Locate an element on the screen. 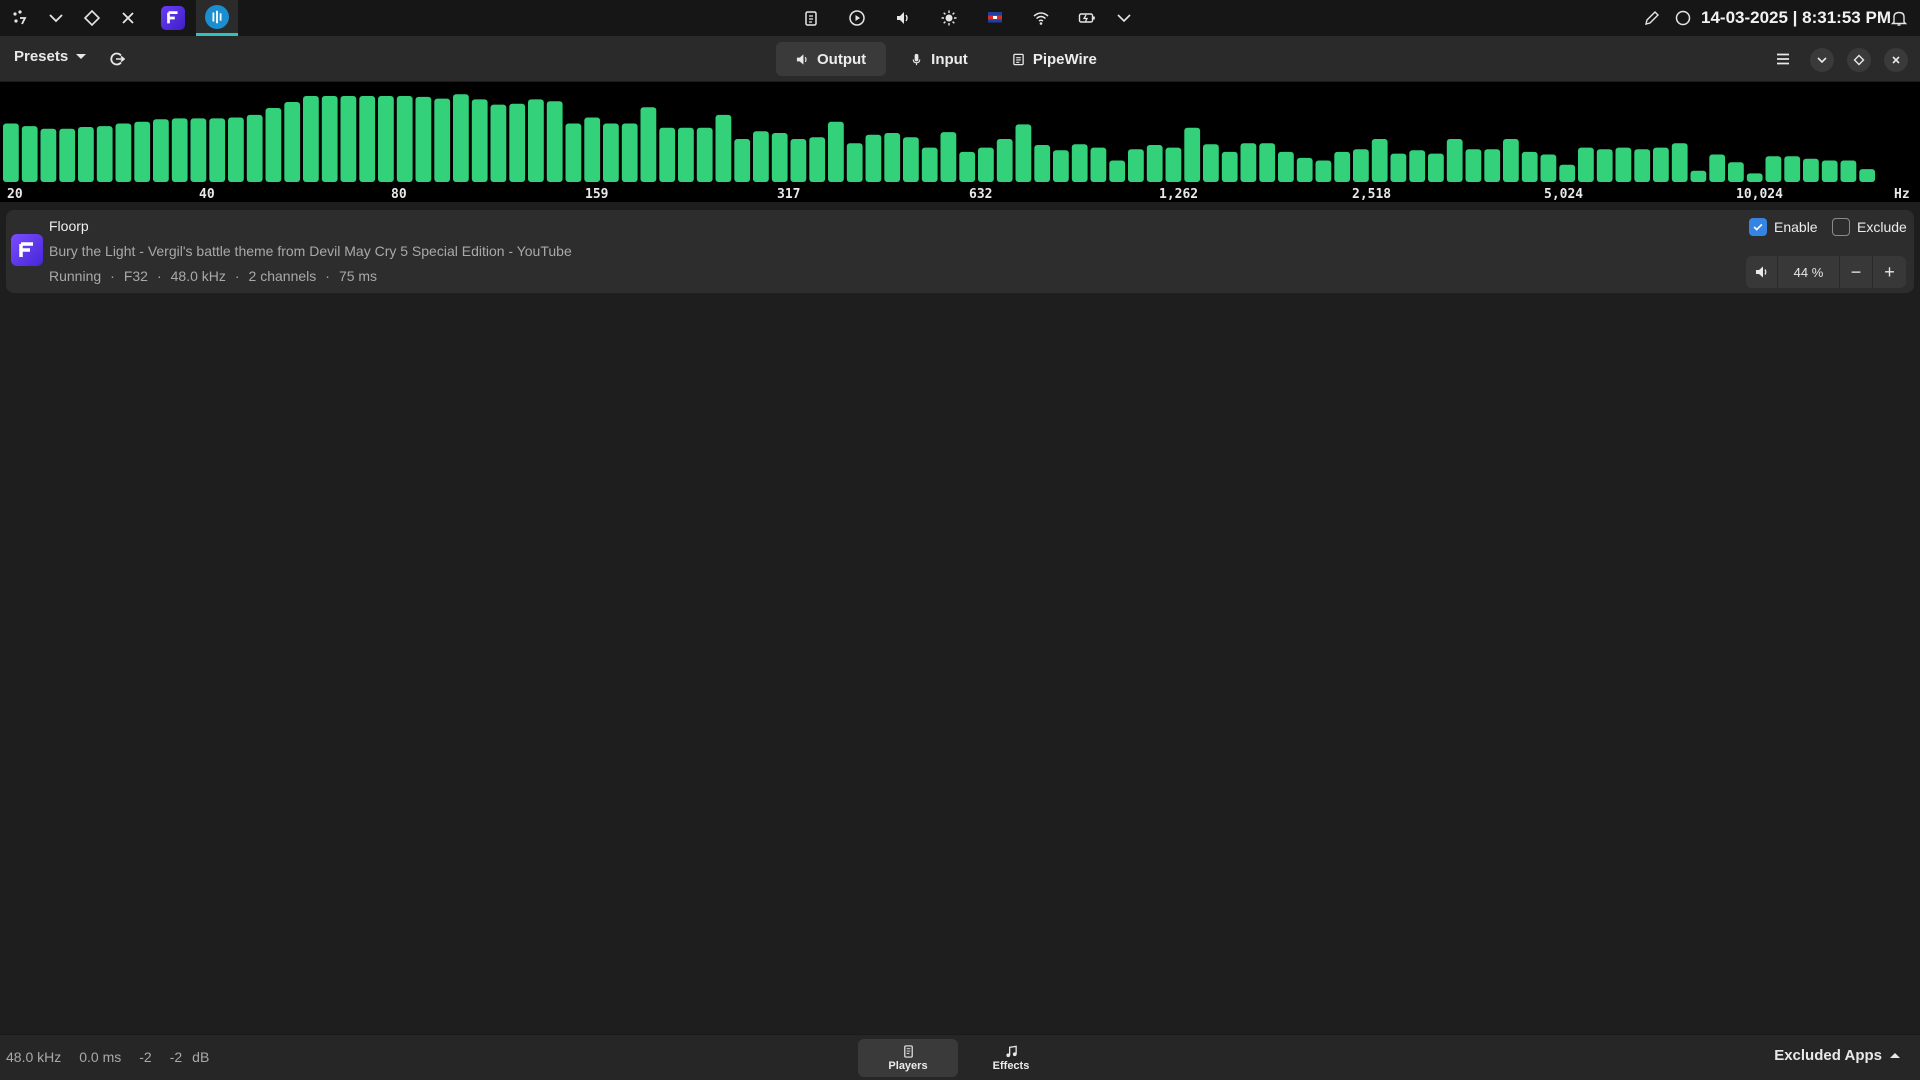 The width and height of the screenshot is (1920, 1080). system-taskbar: 14-03-2025 | 8:31:53 PM is located at coordinates (960, 18).